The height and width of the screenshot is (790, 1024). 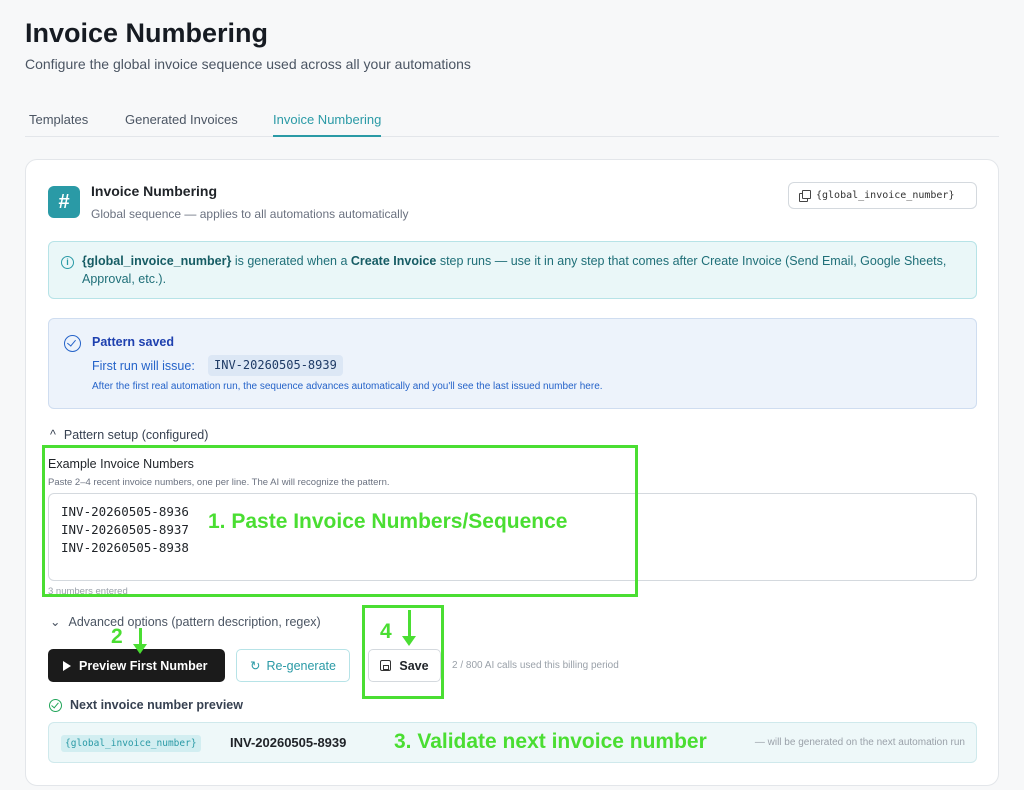 What do you see at coordinates (67, 665) in the screenshot?
I see `play-icon` at bounding box center [67, 665].